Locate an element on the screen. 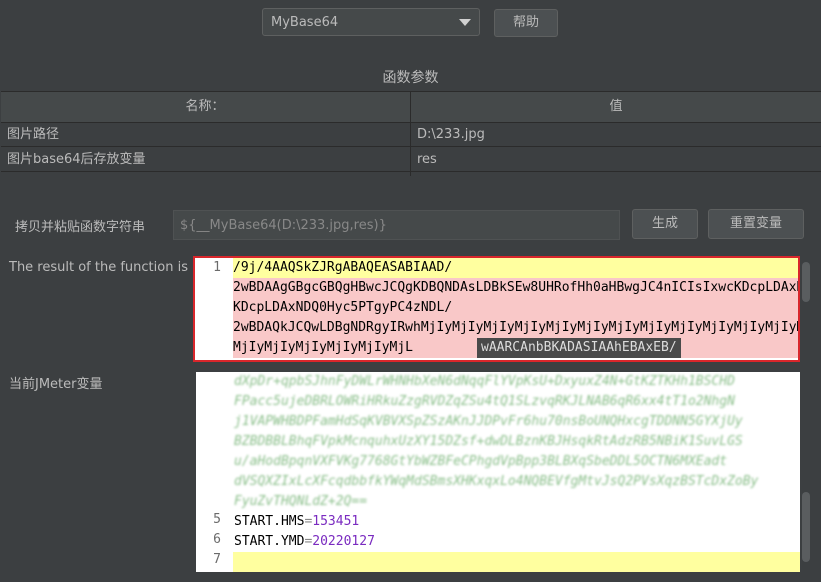 This screenshot has height=582, width=821. variable-key: START.YMD is located at coordinates (269, 541).